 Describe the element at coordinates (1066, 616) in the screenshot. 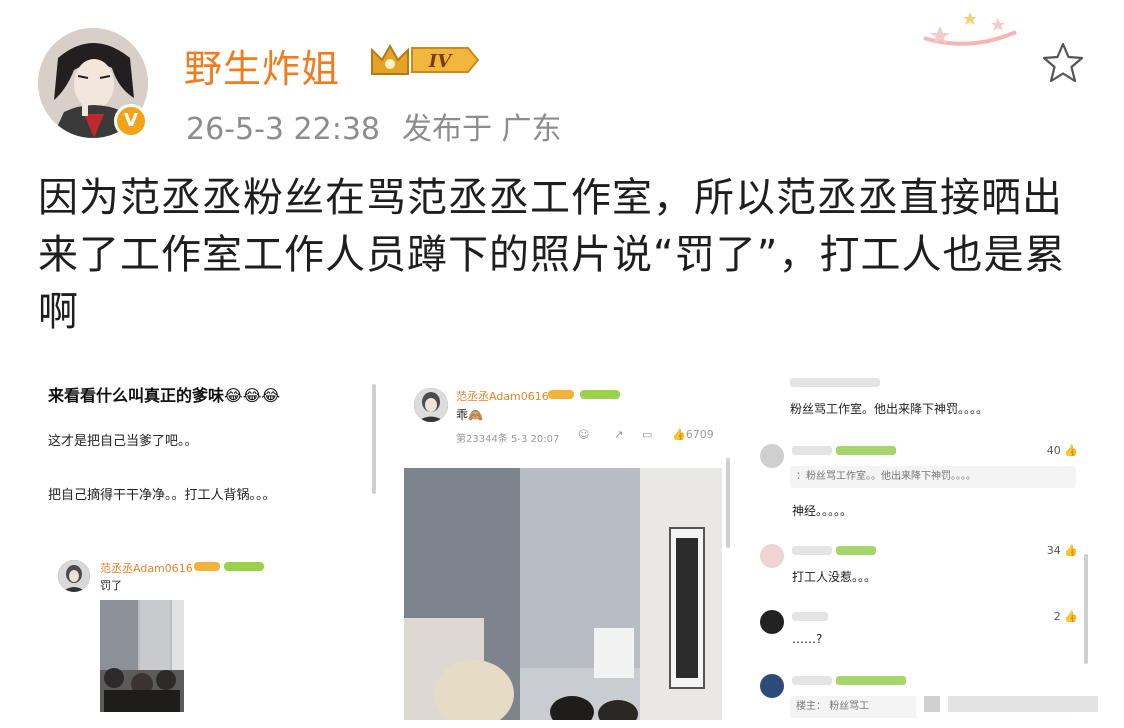

I see `comment3-likes: 2 👍` at that location.